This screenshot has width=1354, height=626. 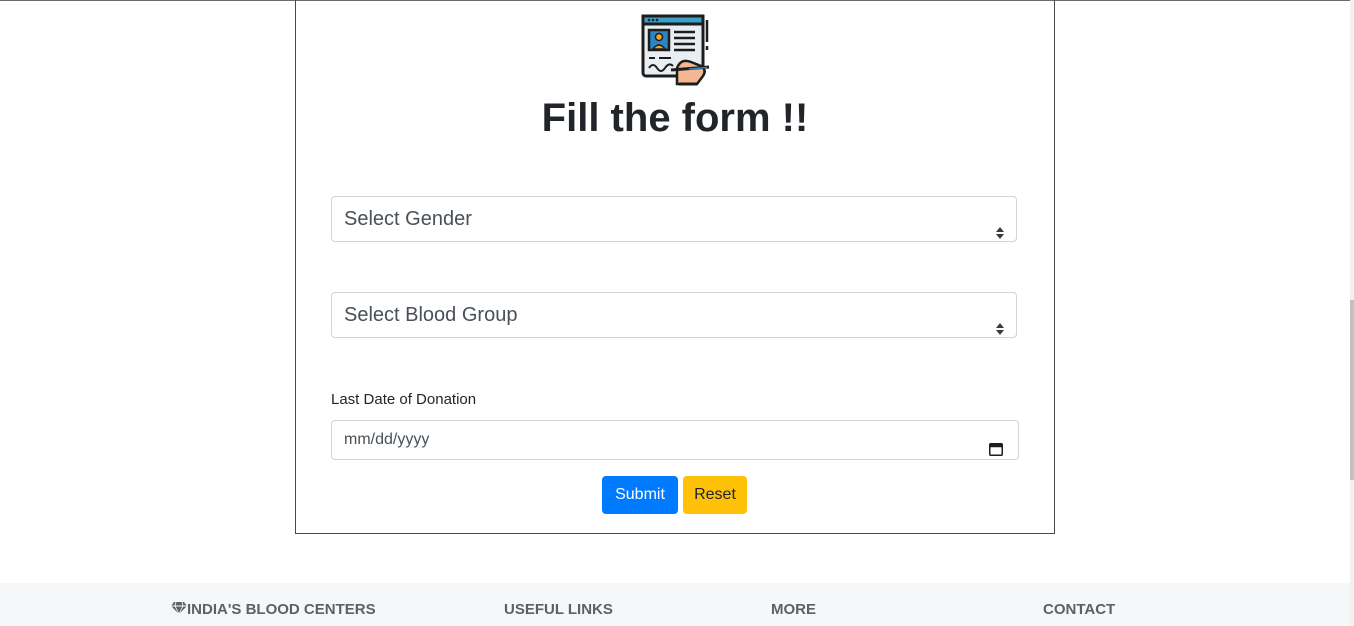 I want to click on footer-heading-blood-centers: INDIA'S BLOOD CENTERS, so click(x=273, y=609).